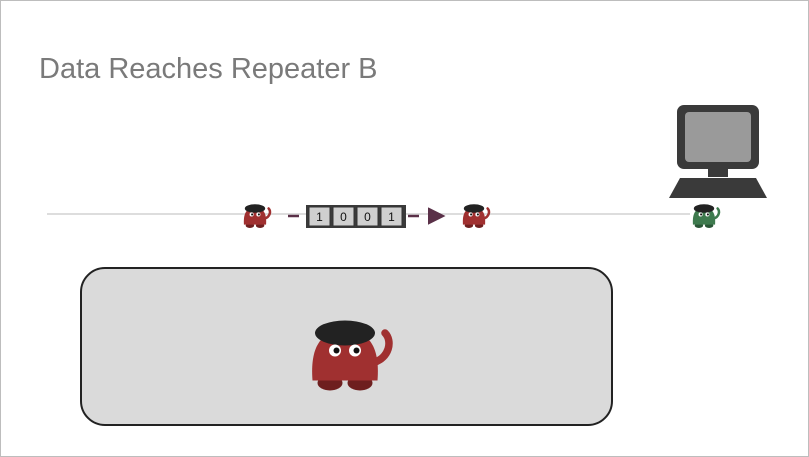  Describe the element at coordinates (706, 216) in the screenshot. I see `receiver-icon` at that location.